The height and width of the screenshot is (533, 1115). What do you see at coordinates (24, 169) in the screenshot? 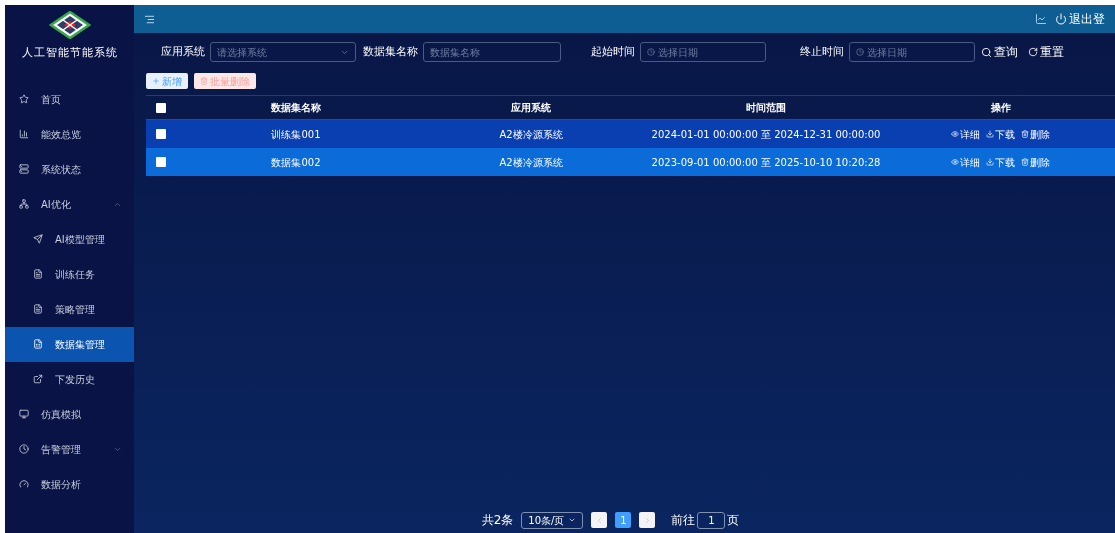
I see `server-icon` at bounding box center [24, 169].